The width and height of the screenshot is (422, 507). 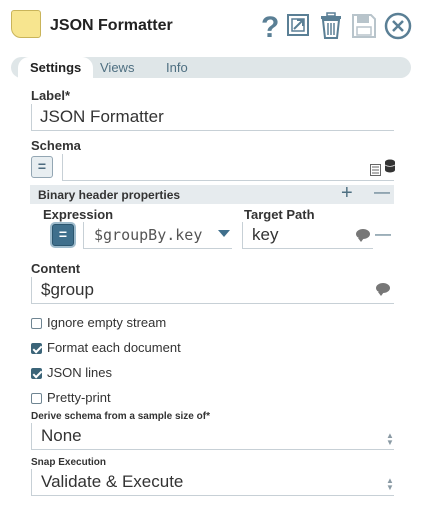 I want to click on format-each-document-label: Format each document, so click(x=114, y=347).